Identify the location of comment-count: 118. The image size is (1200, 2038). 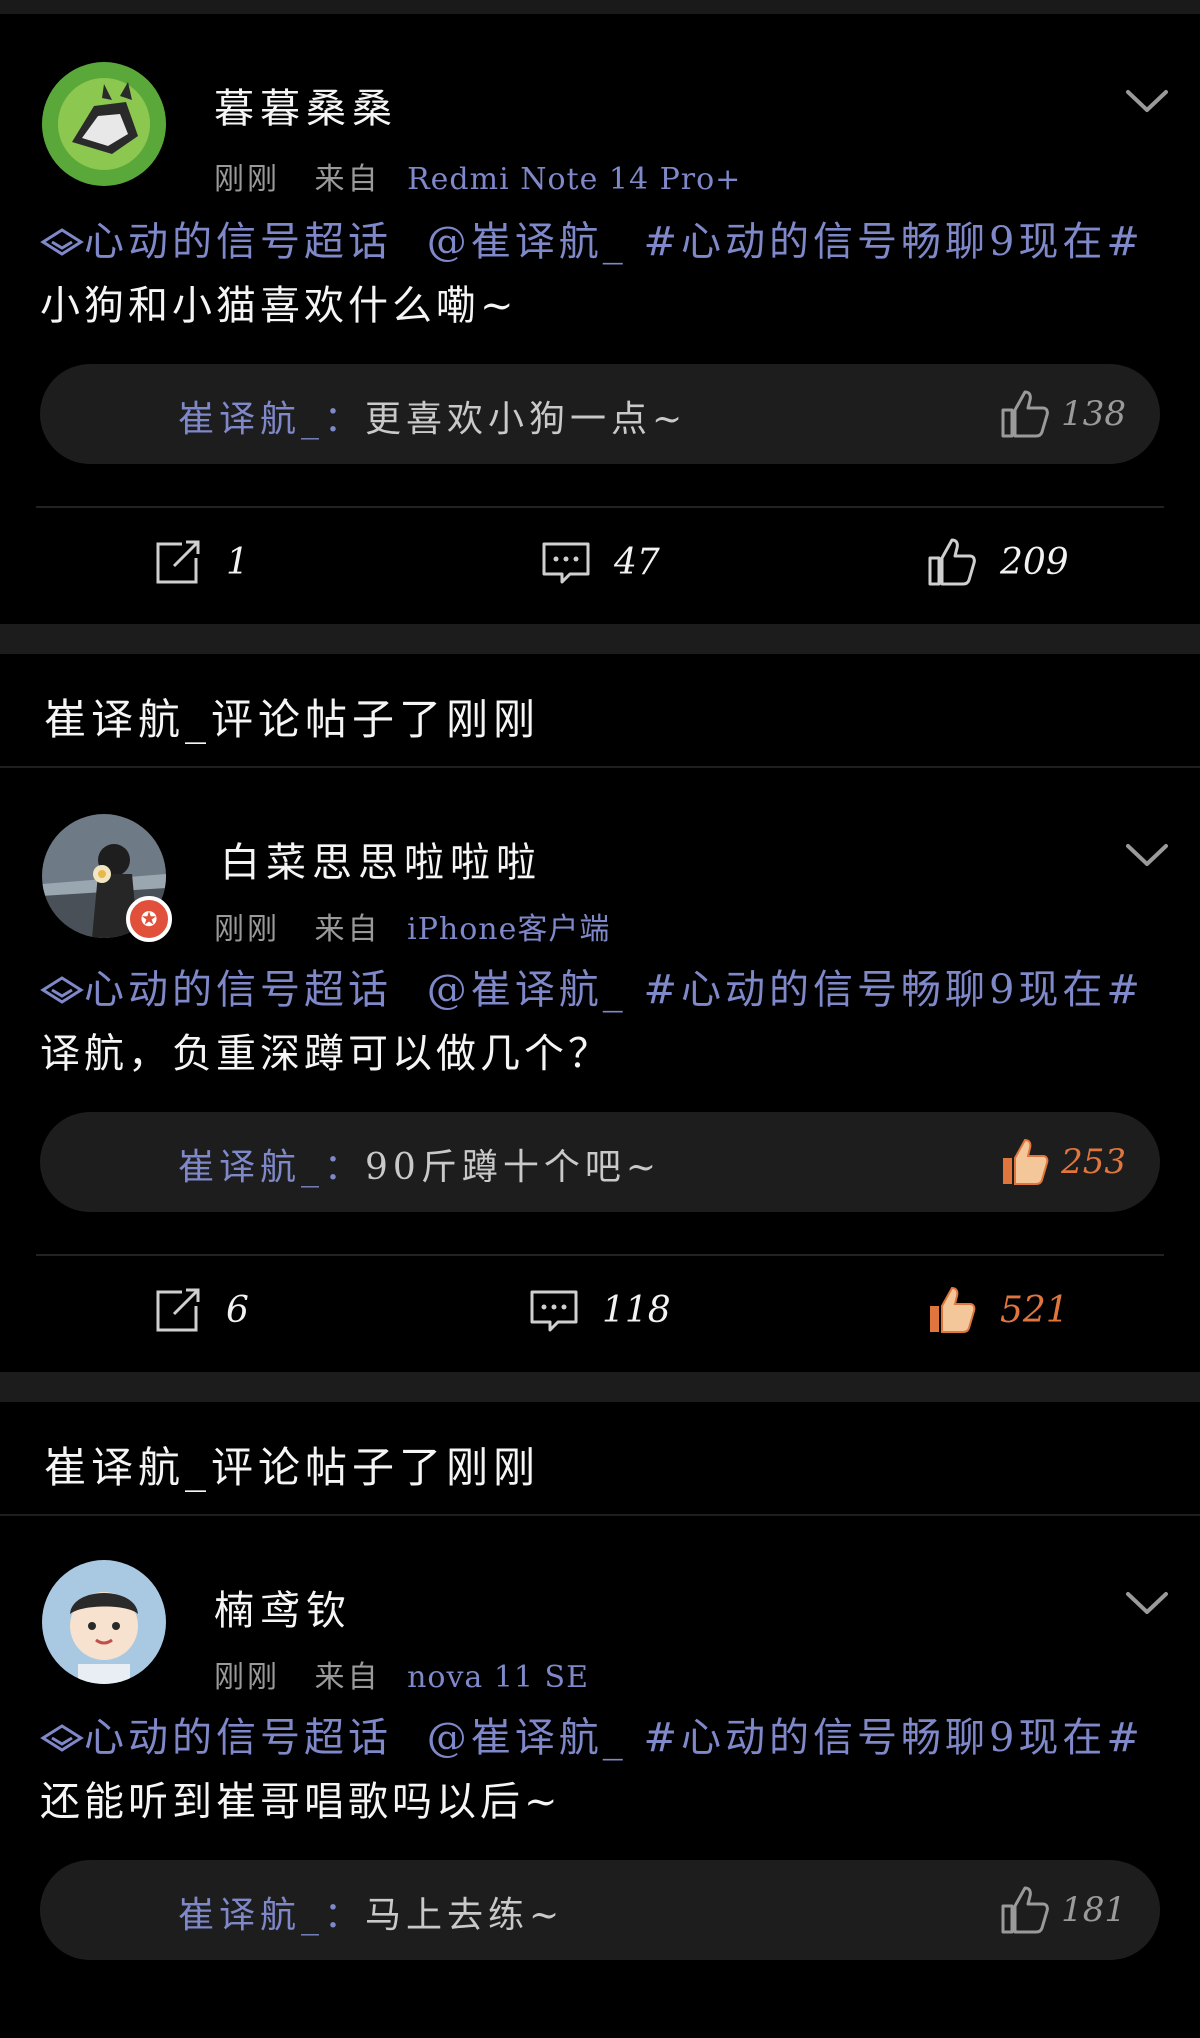
(636, 1310).